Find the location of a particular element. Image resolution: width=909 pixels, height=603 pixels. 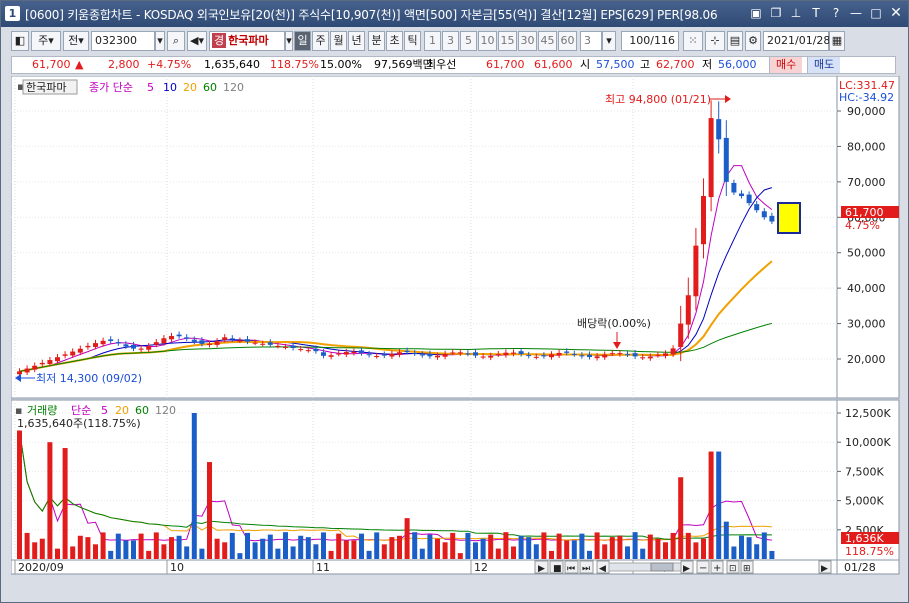

minute-10: 10 is located at coordinates (487, 41).